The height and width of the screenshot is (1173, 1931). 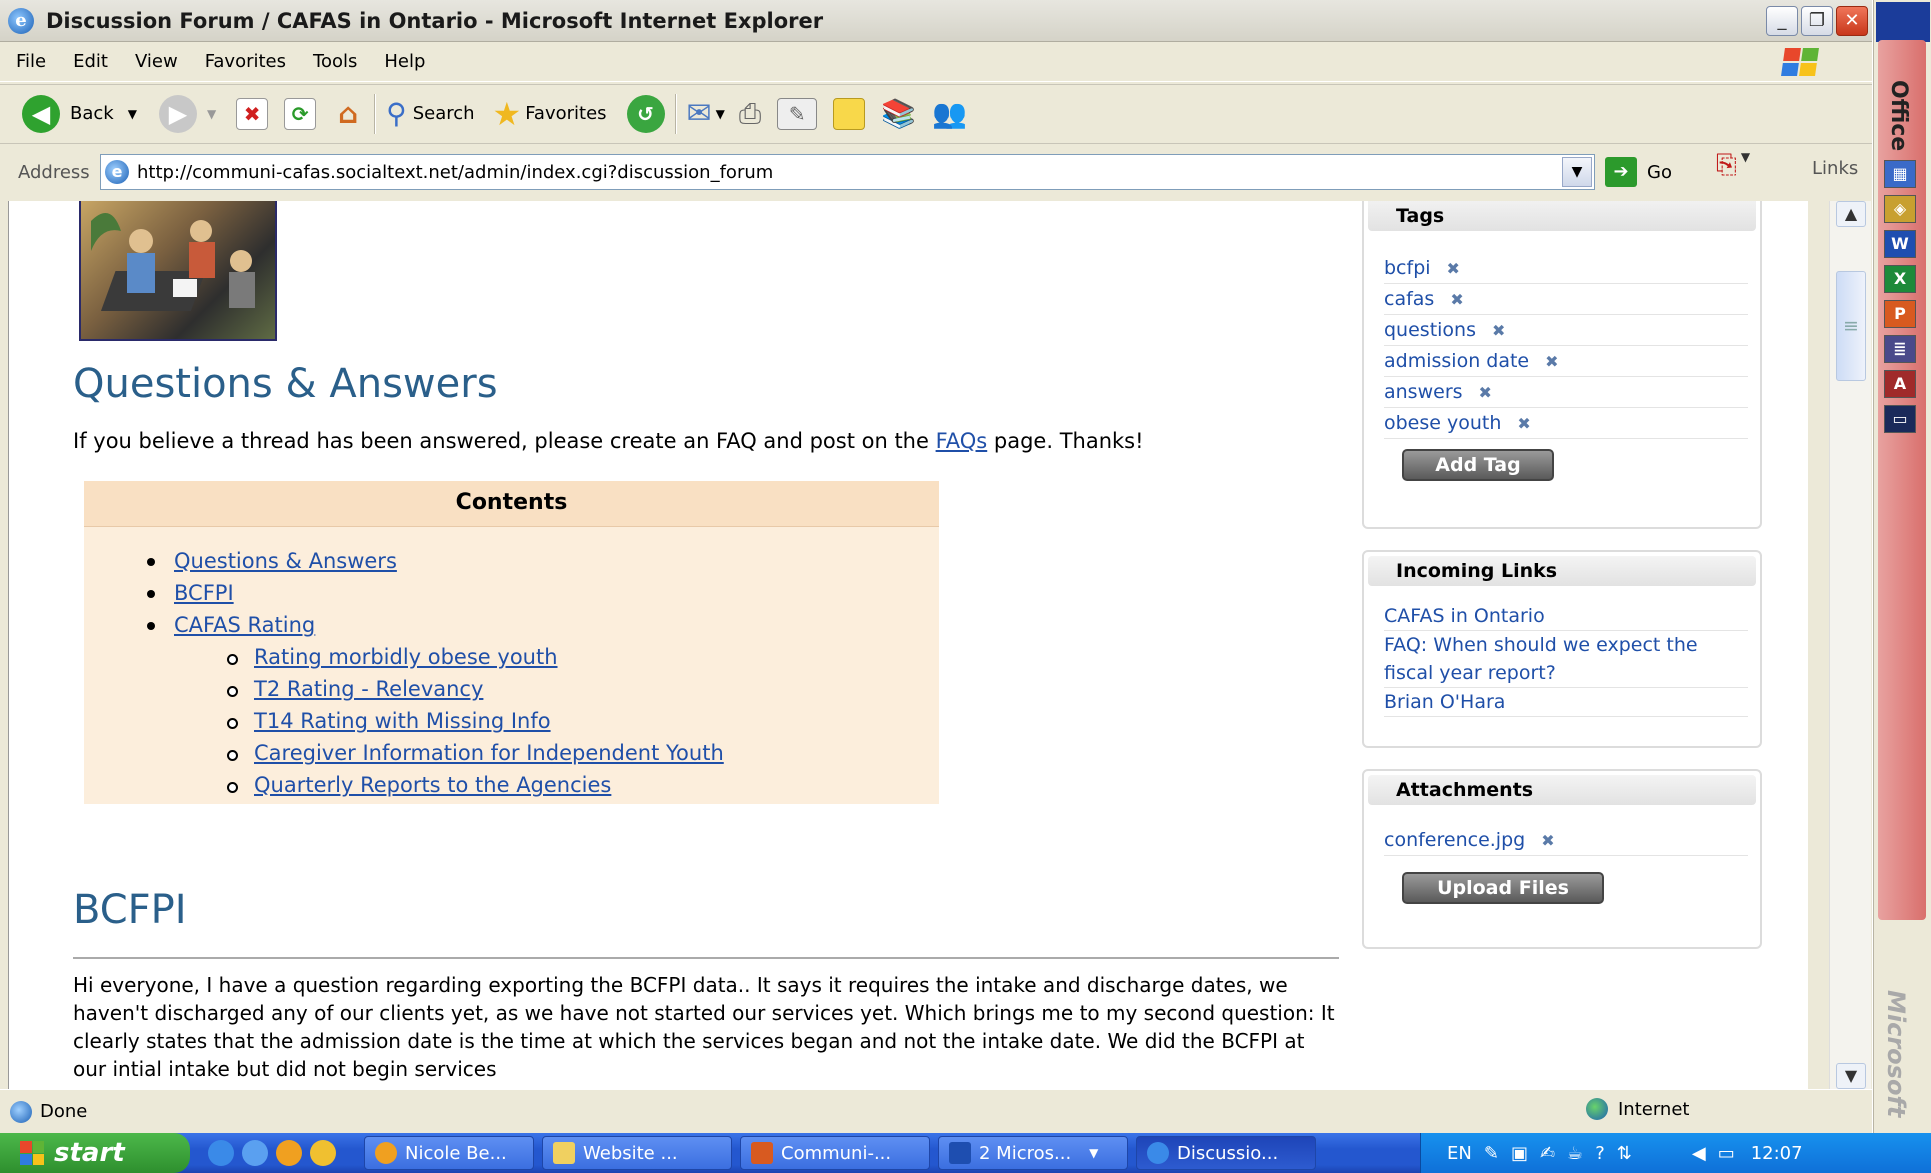 I want to click on menu-edit: Edit, so click(x=90, y=61).